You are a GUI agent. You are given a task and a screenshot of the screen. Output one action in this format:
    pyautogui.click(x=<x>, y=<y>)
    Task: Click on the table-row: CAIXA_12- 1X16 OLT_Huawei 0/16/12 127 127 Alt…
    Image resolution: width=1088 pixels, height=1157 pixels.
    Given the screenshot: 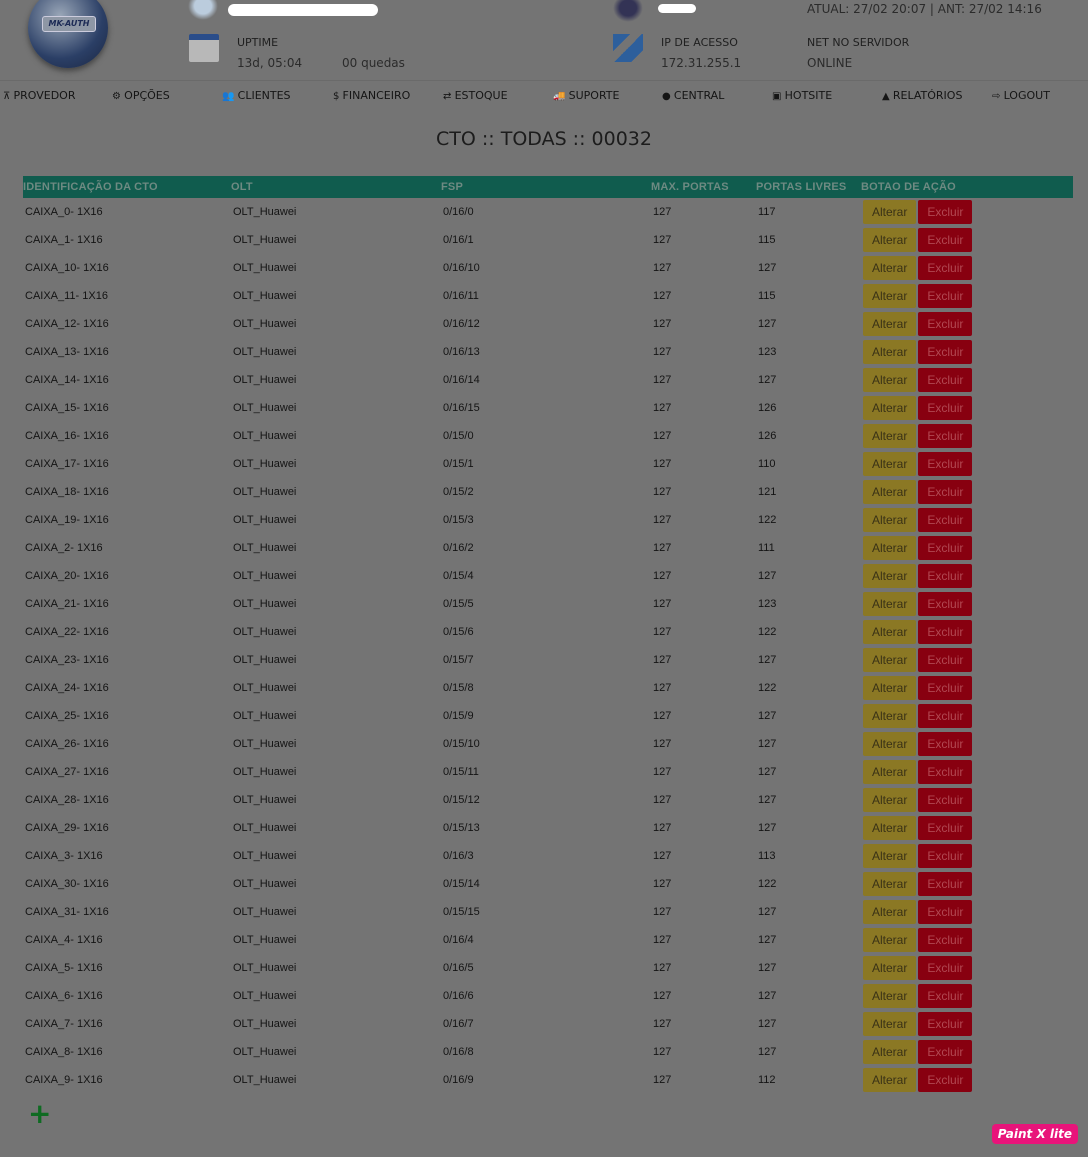 What is the action you would take?
    pyautogui.click(x=548, y=324)
    